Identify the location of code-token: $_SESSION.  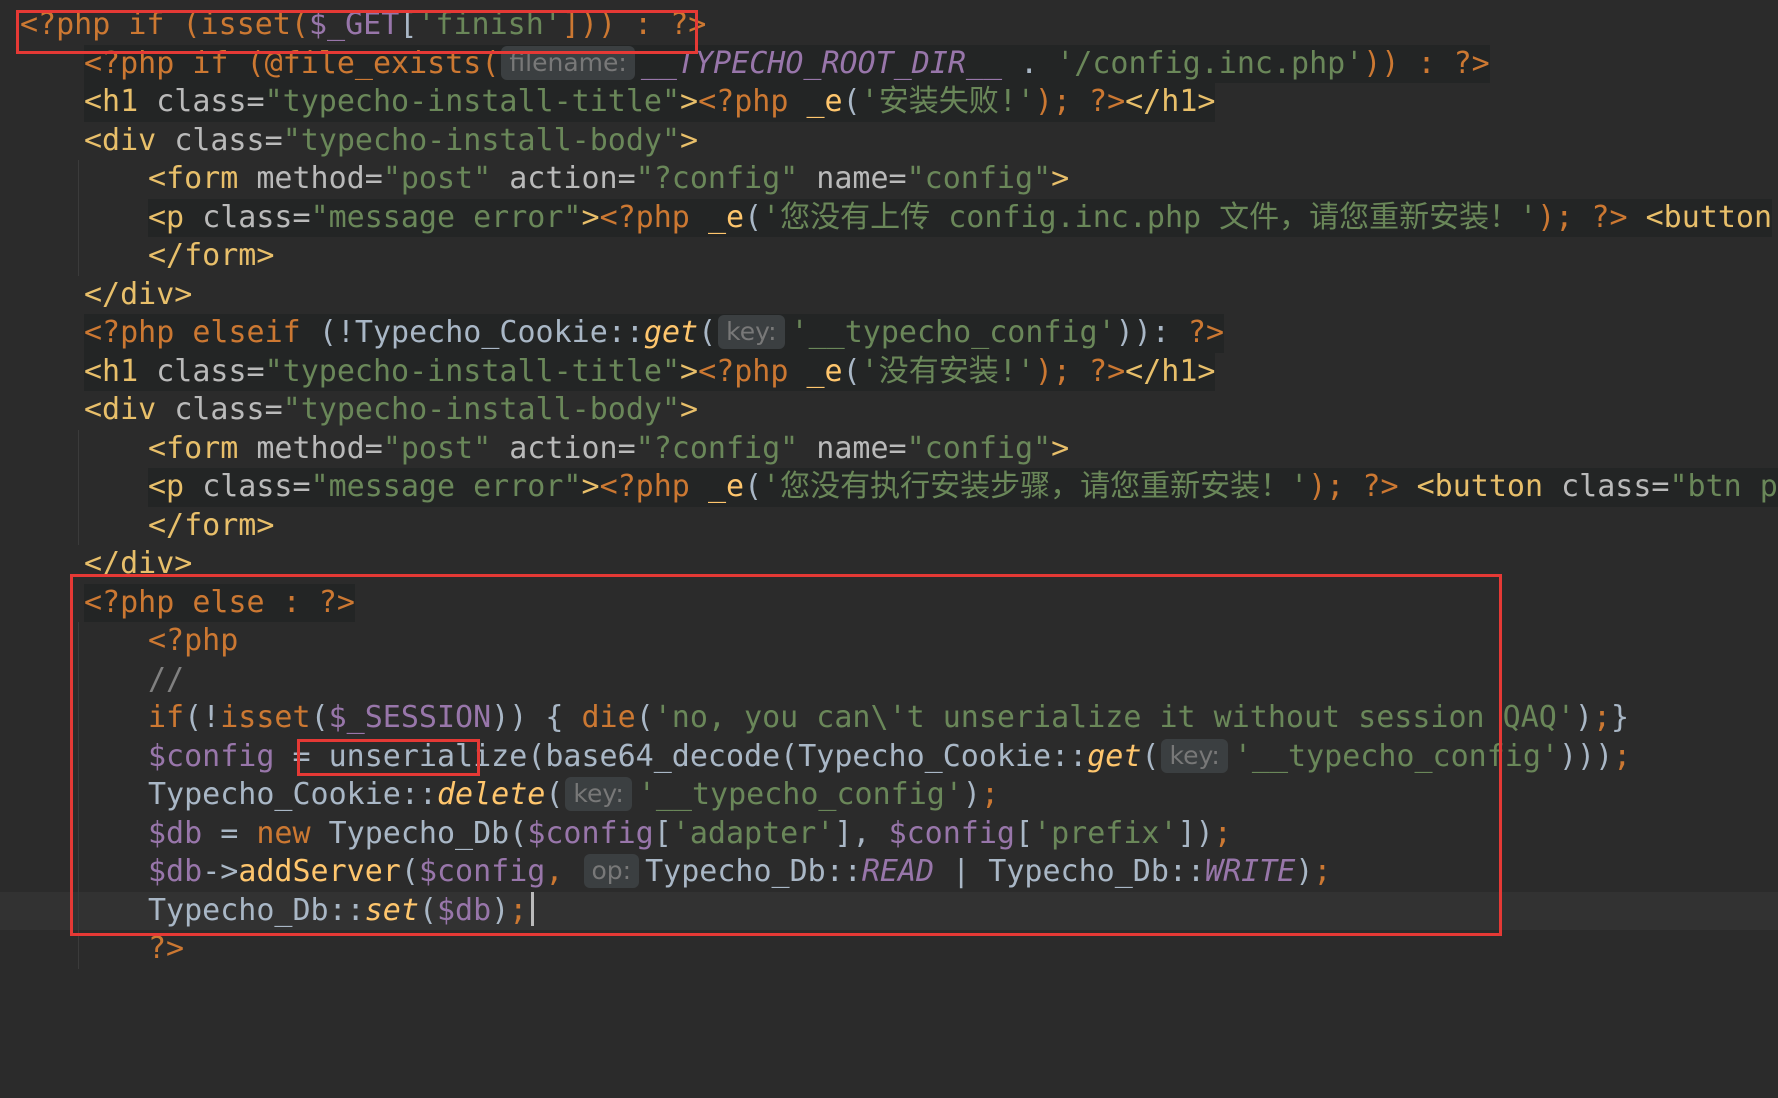
(410, 717).